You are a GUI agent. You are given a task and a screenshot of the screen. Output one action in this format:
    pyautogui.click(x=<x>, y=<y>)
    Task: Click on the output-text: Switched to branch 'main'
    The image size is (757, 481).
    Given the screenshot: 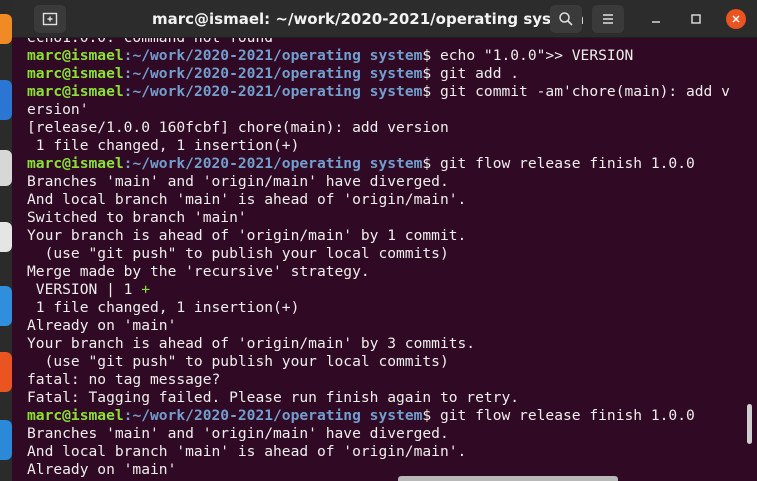 What is the action you would take?
    pyautogui.click(x=137, y=217)
    